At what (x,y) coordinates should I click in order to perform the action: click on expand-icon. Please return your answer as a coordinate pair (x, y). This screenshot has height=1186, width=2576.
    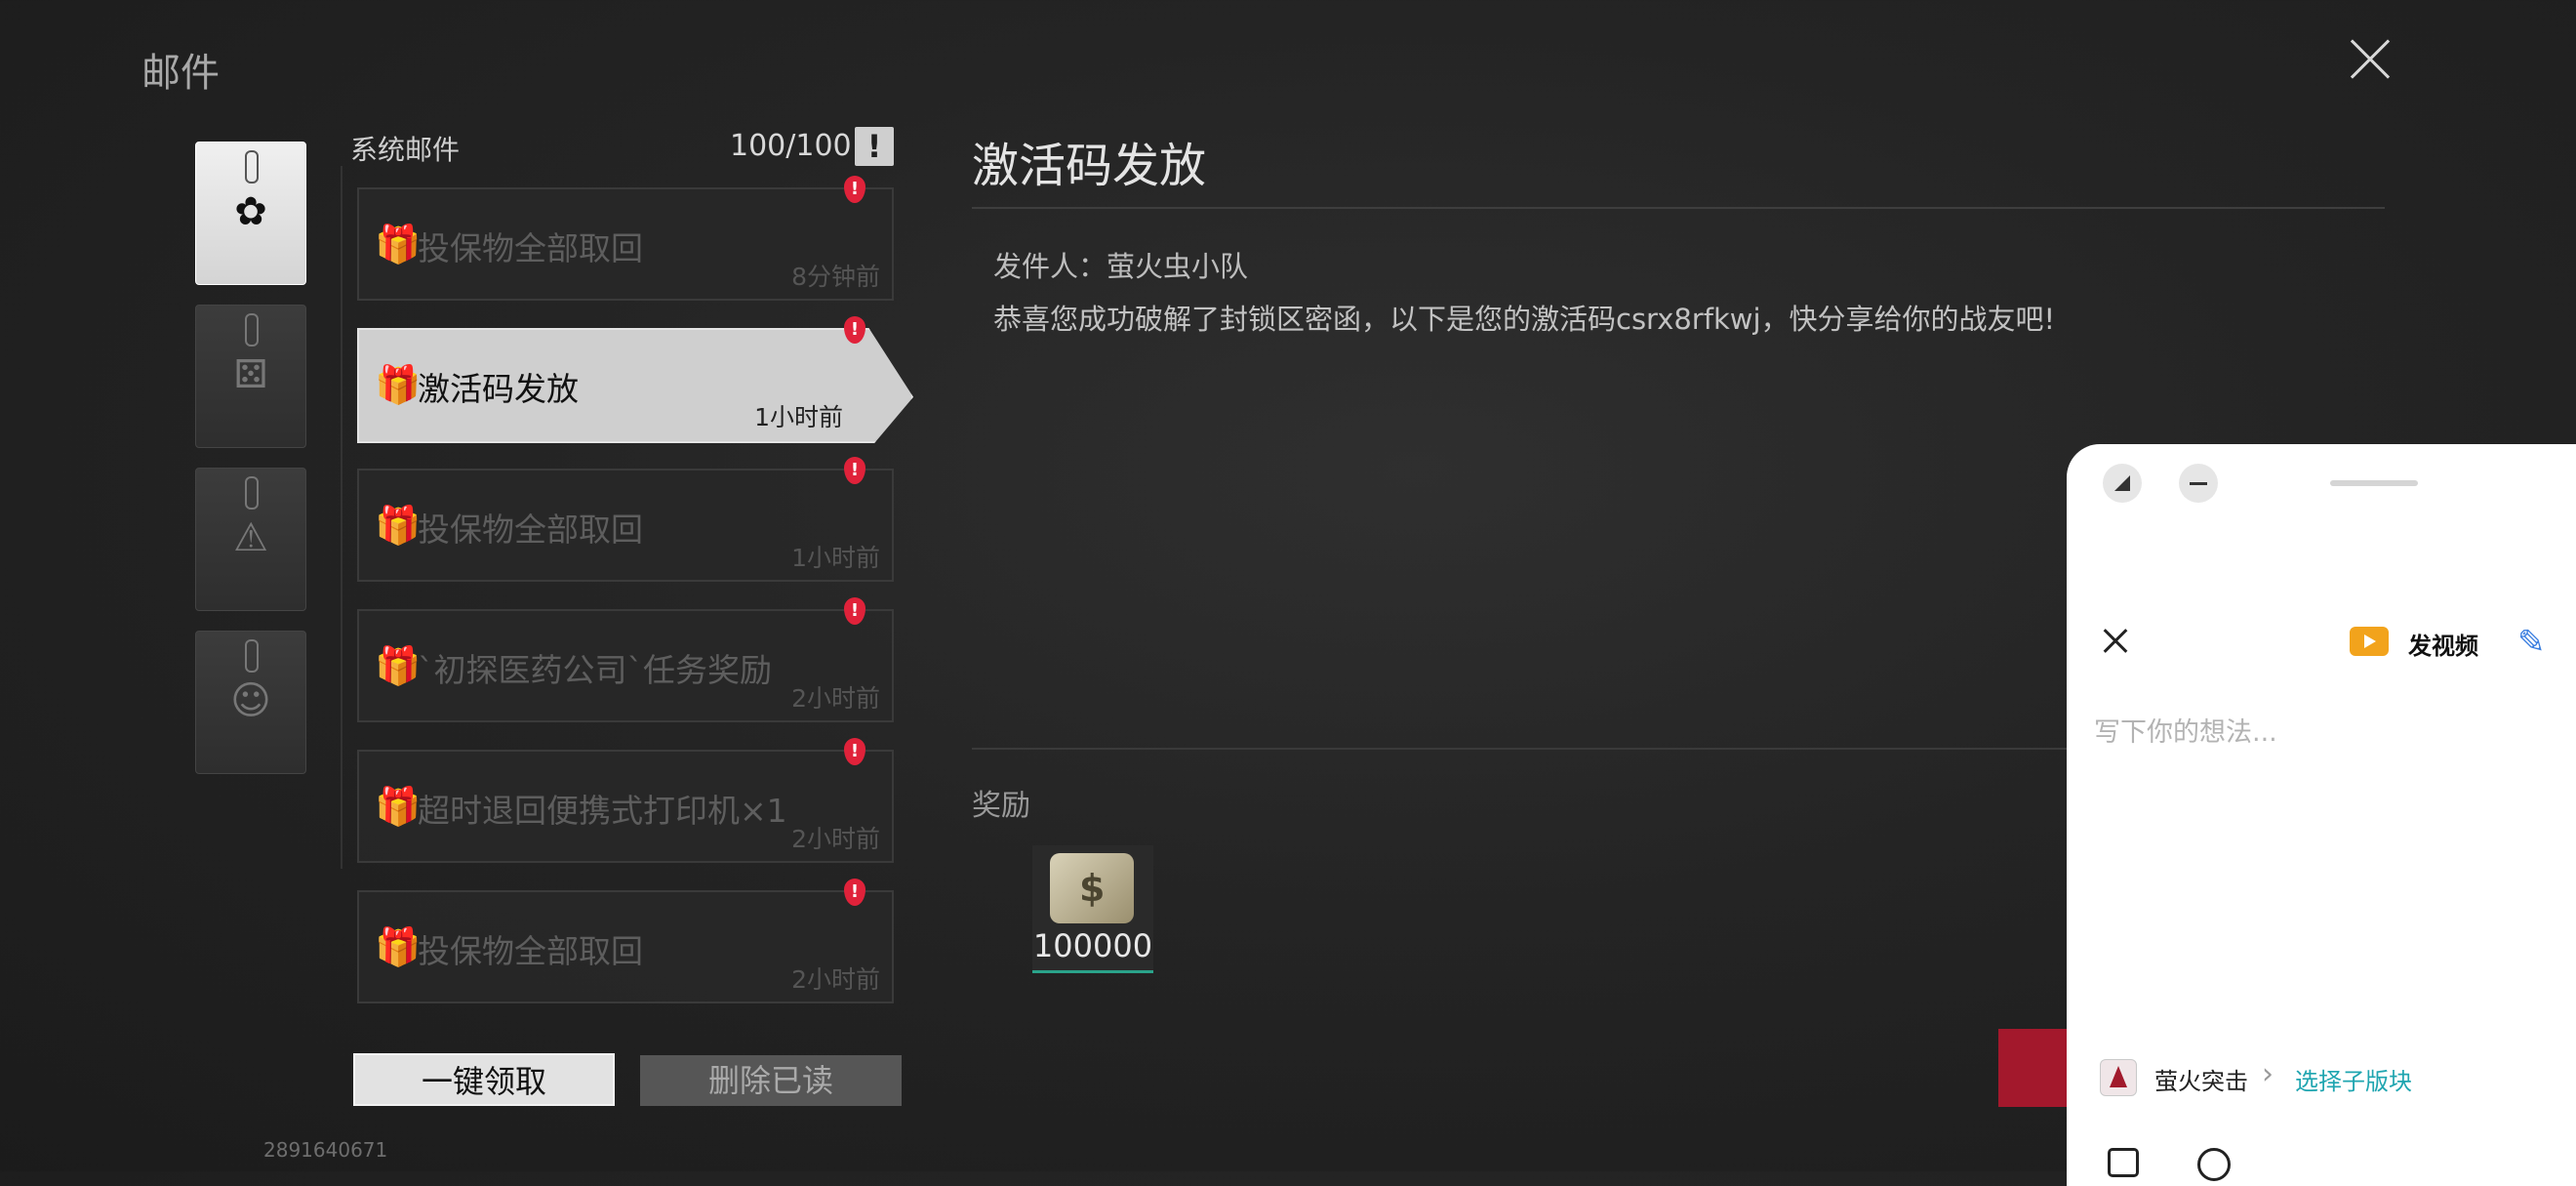
    Looking at the image, I should click on (2122, 483).